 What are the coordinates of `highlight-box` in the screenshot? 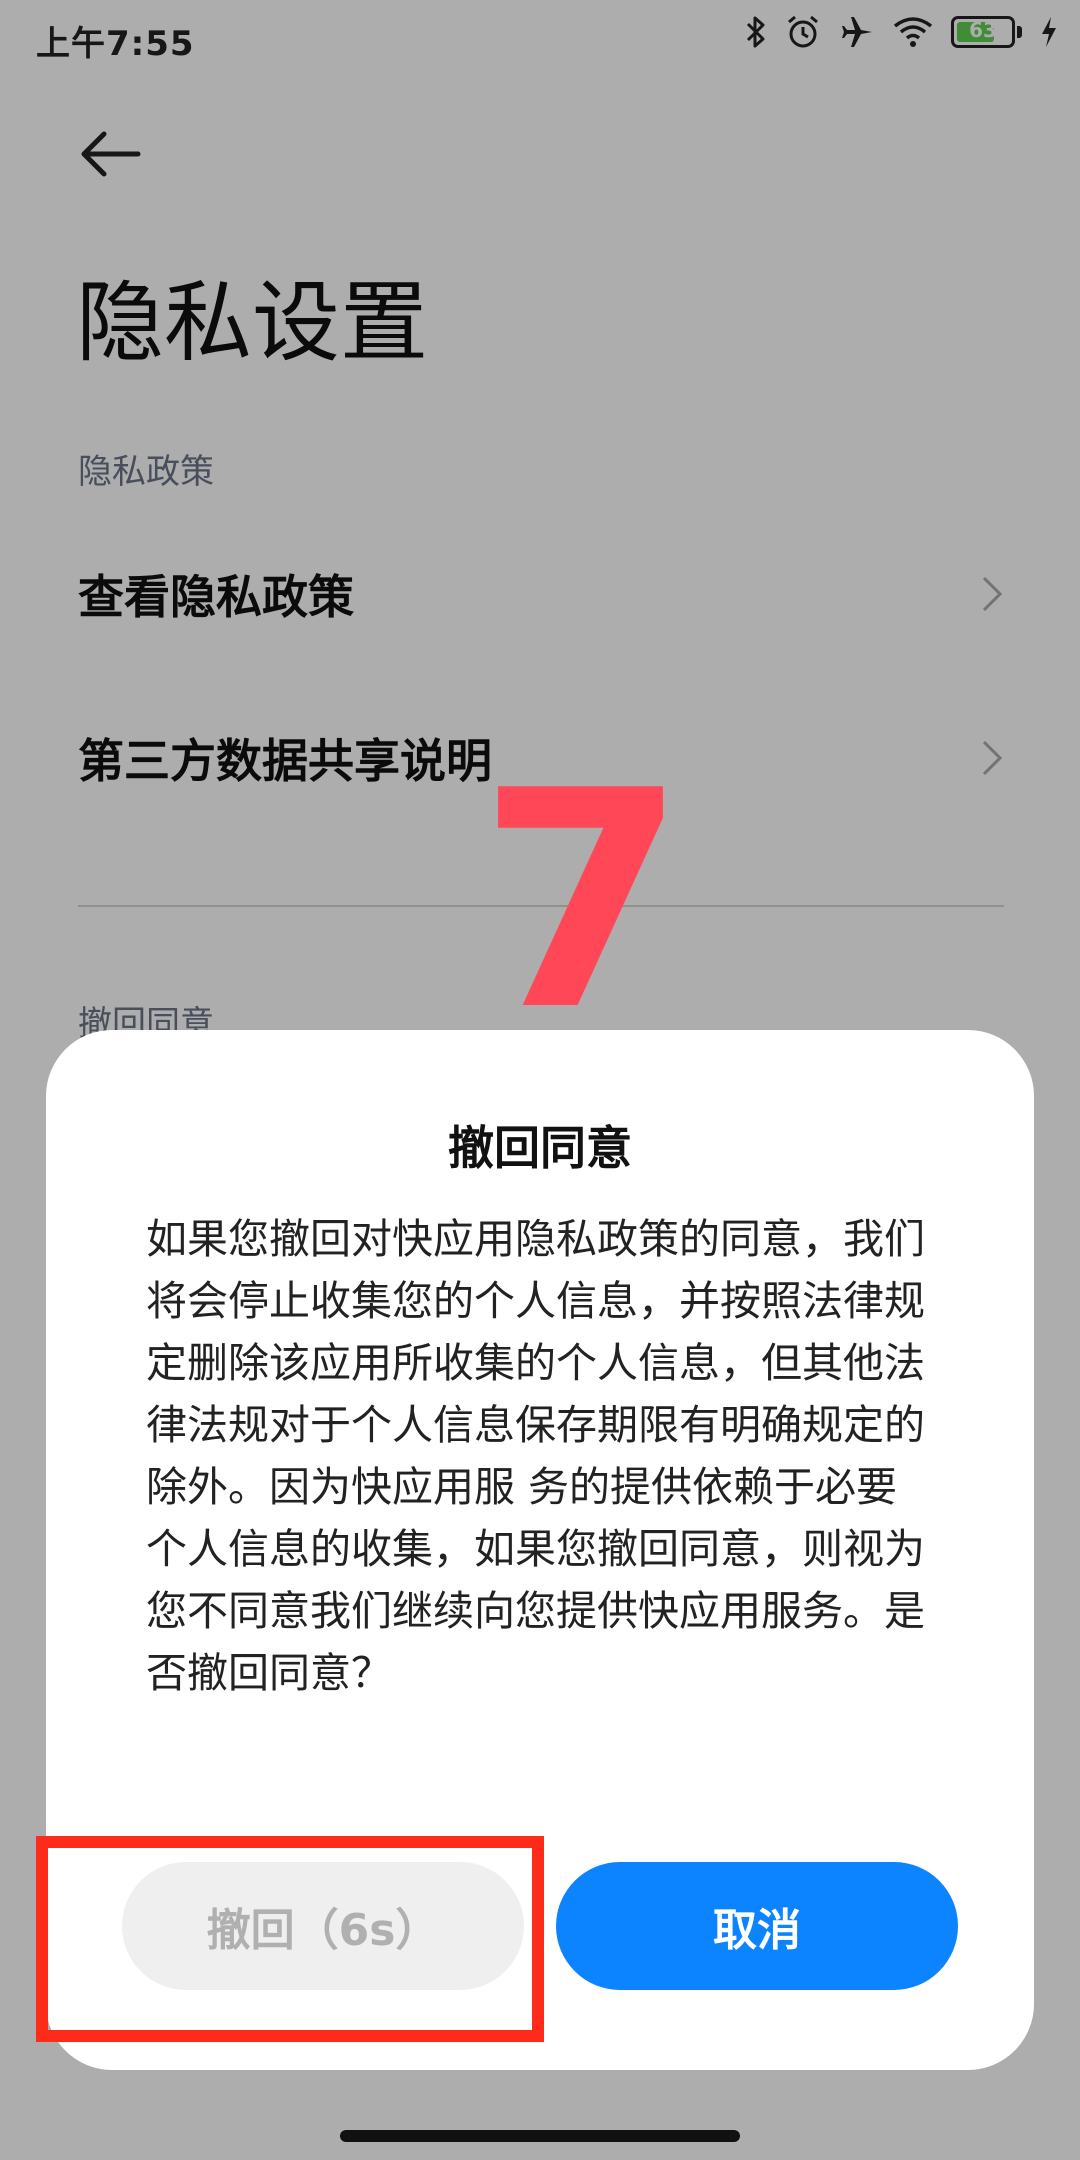 It's located at (290, 1939).